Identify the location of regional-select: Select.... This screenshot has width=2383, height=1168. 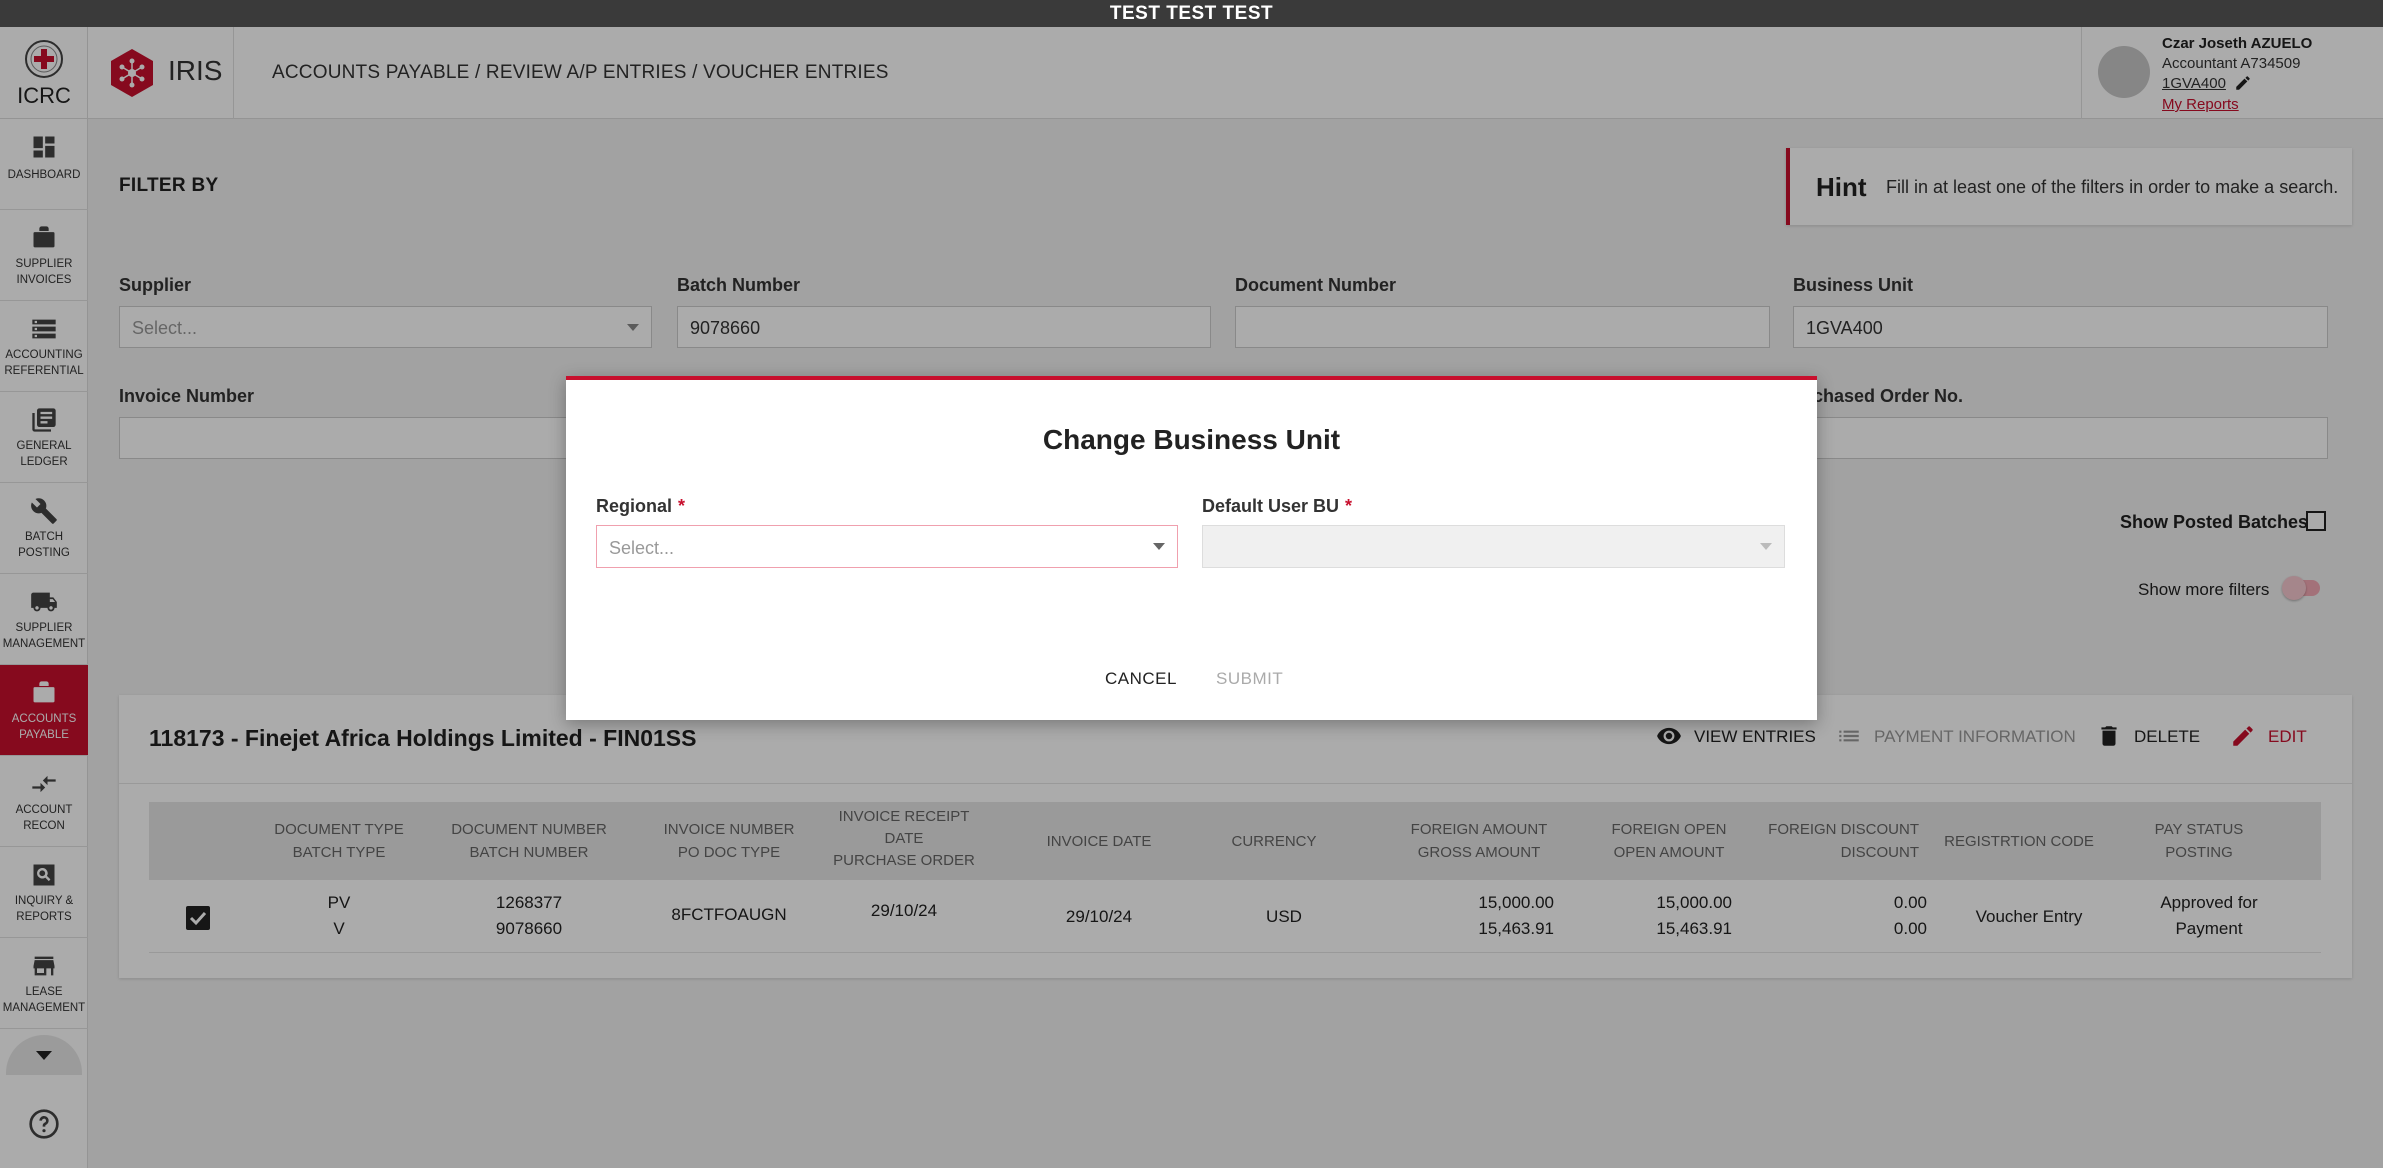
(887, 546).